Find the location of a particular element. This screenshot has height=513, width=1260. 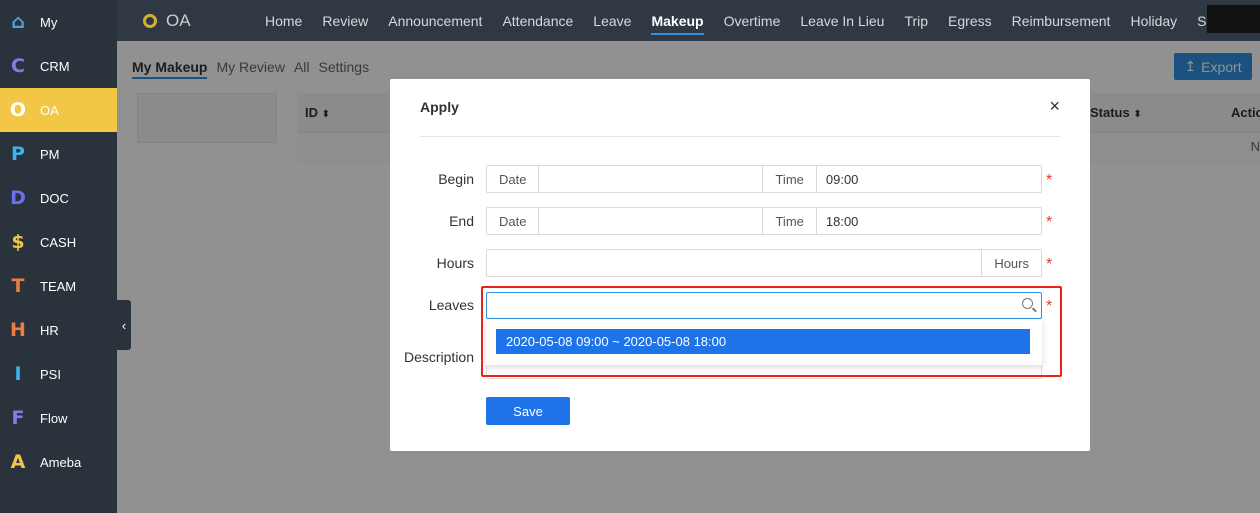

end-date-addon: Date is located at coordinates (513, 221).